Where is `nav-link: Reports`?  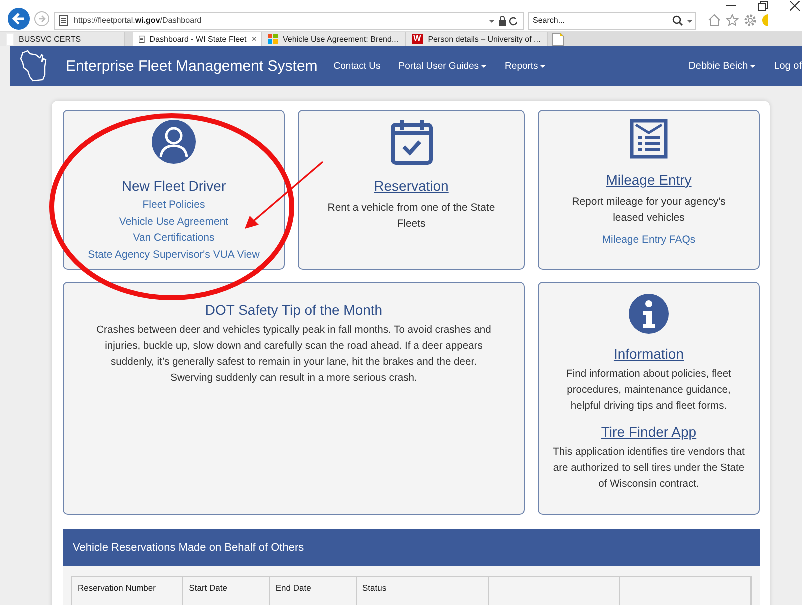 nav-link: Reports is located at coordinates (525, 66).